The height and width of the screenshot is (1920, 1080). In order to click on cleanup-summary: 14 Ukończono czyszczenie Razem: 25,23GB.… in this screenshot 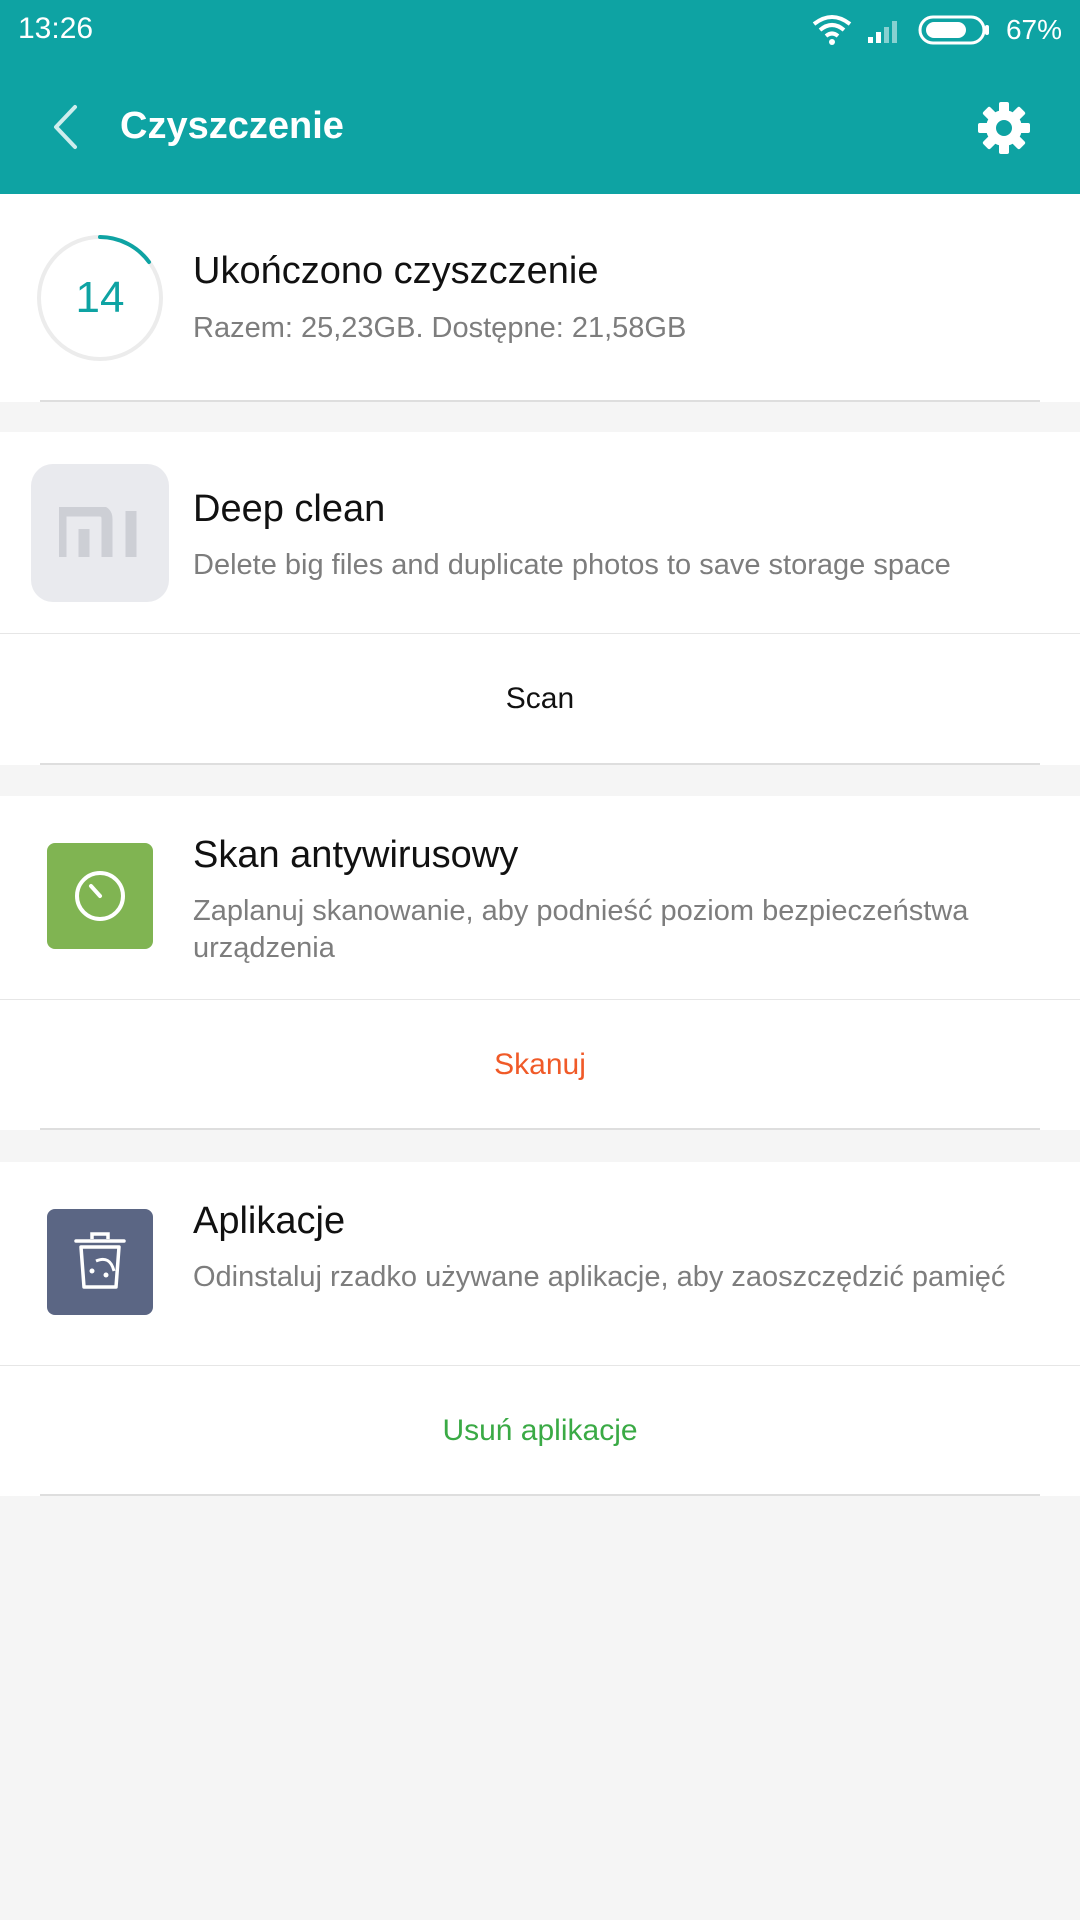, I will do `click(540, 298)`.